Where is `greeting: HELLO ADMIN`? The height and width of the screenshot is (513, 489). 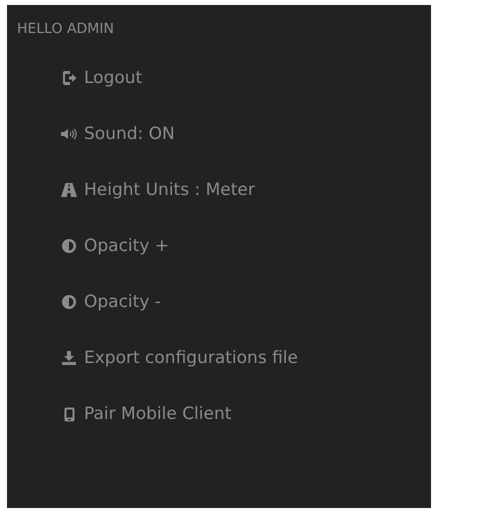 greeting: HELLO ADMIN is located at coordinates (65, 29).